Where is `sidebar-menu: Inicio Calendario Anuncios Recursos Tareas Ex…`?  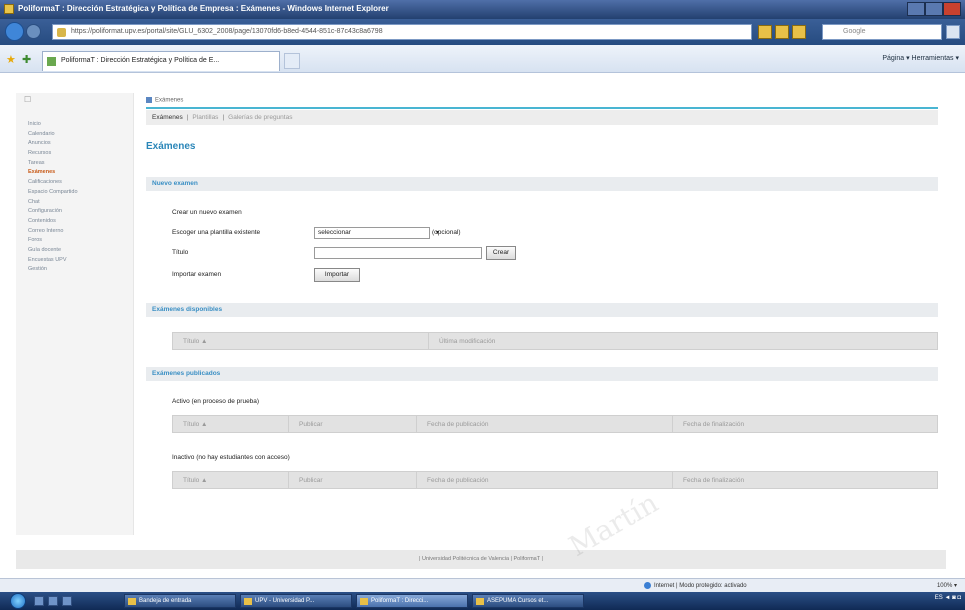
sidebar-menu: Inicio Calendario Anuncios Recursos Tareas Ex… is located at coordinates (75, 198).